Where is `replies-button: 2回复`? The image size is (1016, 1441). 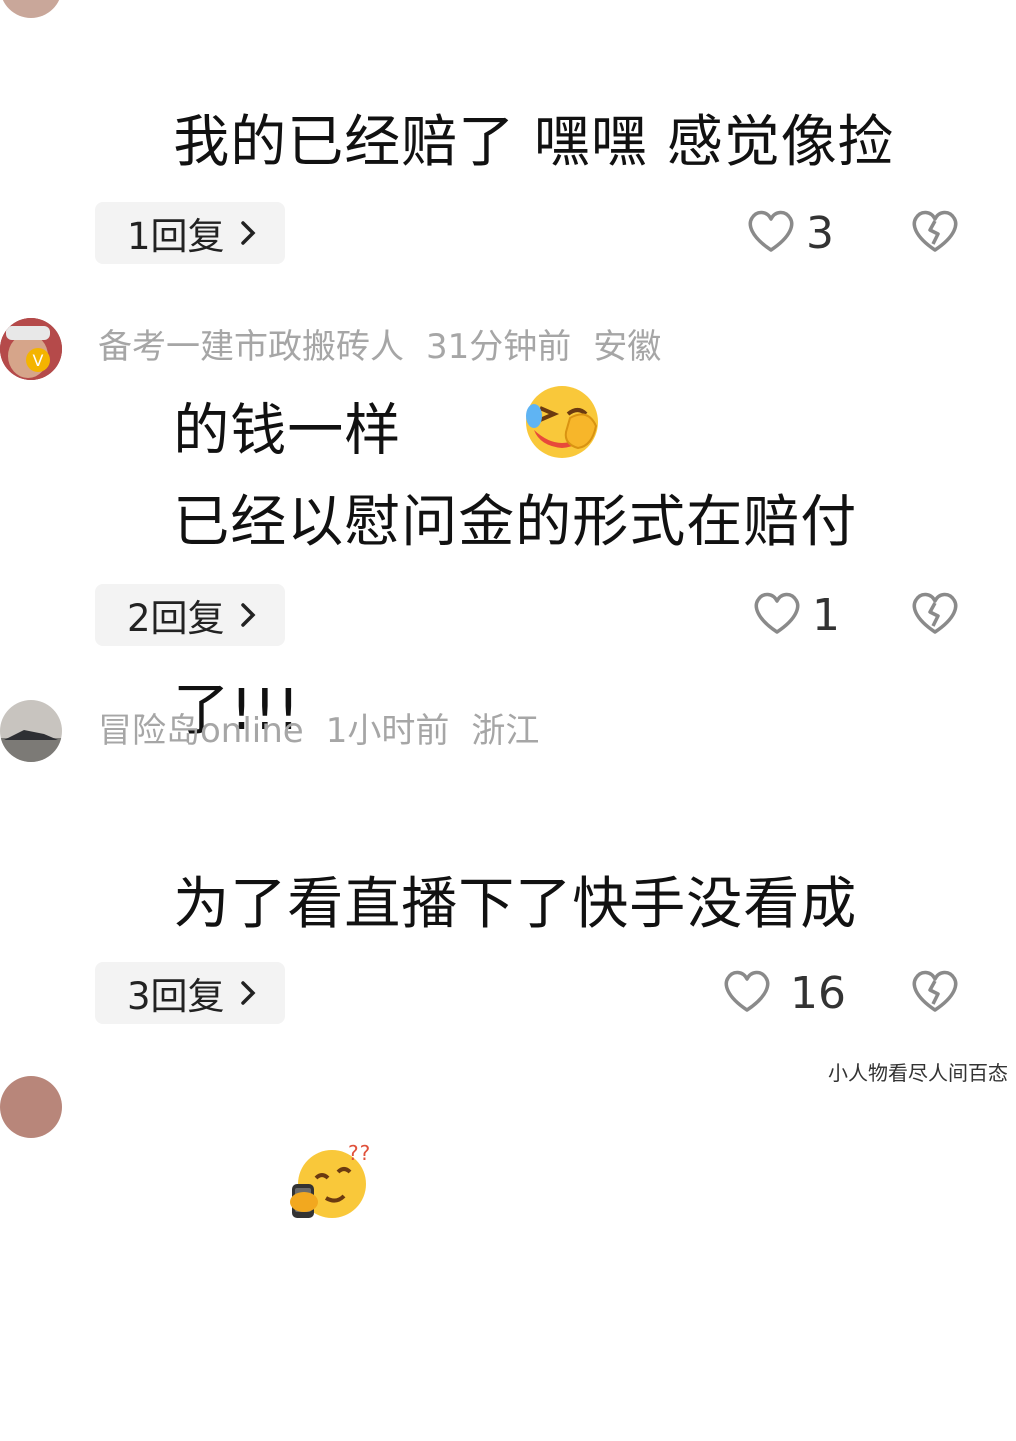 replies-button: 2回复 is located at coordinates (190, 615).